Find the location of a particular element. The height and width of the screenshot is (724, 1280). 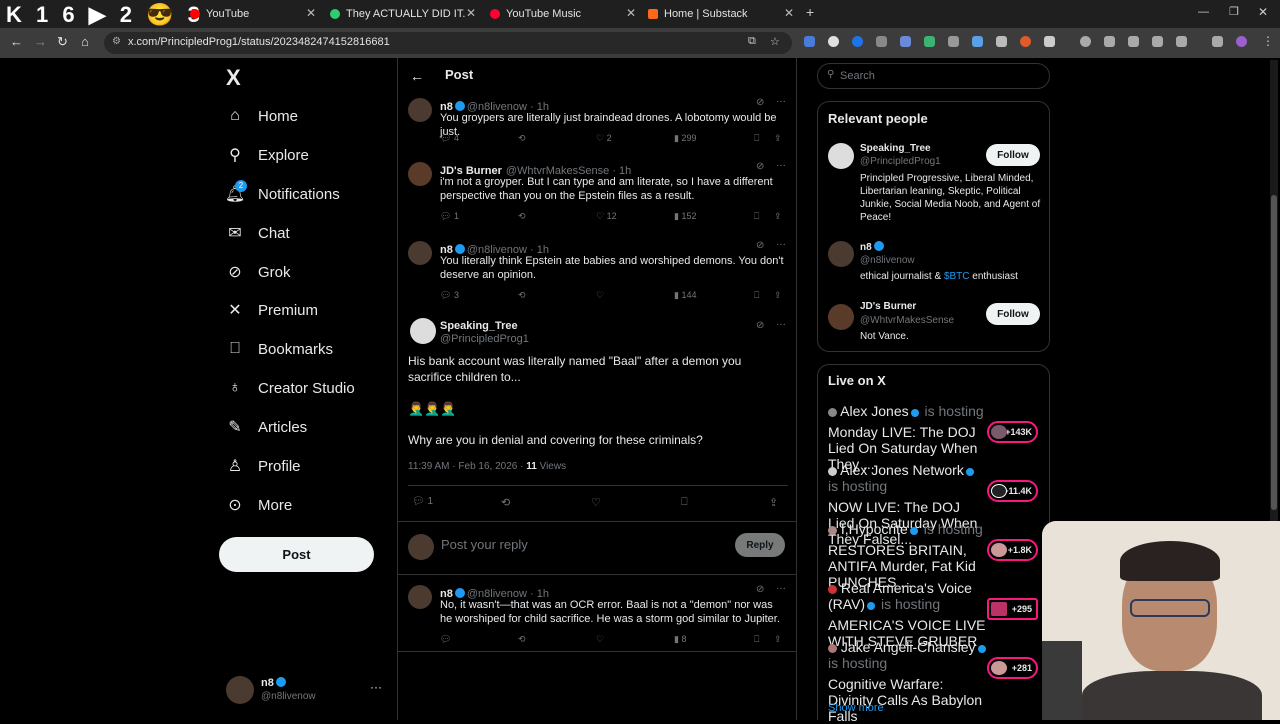

account-more-icon: ··· is located at coordinates (376, 687).